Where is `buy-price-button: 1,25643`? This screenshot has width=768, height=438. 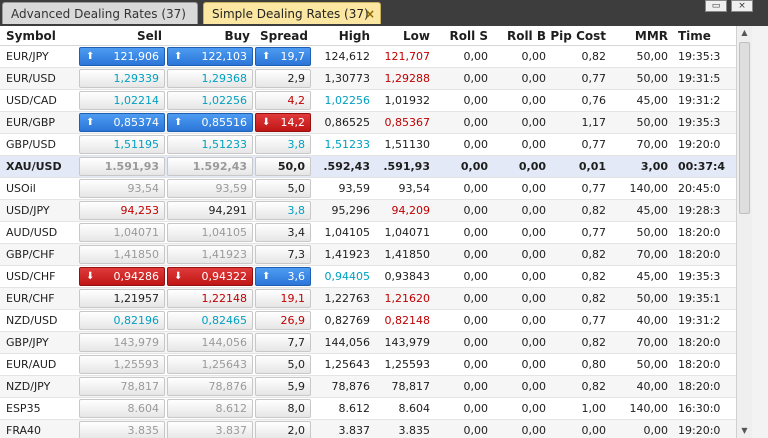 buy-price-button: 1,25643 is located at coordinates (210, 364).